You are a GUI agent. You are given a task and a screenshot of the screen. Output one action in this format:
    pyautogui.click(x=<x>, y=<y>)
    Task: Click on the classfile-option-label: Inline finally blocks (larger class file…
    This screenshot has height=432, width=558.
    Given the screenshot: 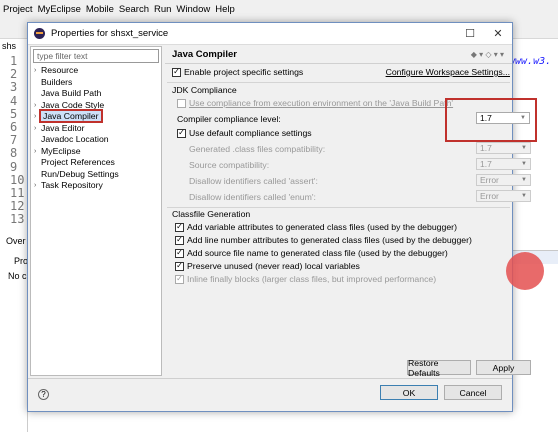 What is the action you would take?
    pyautogui.click(x=312, y=279)
    